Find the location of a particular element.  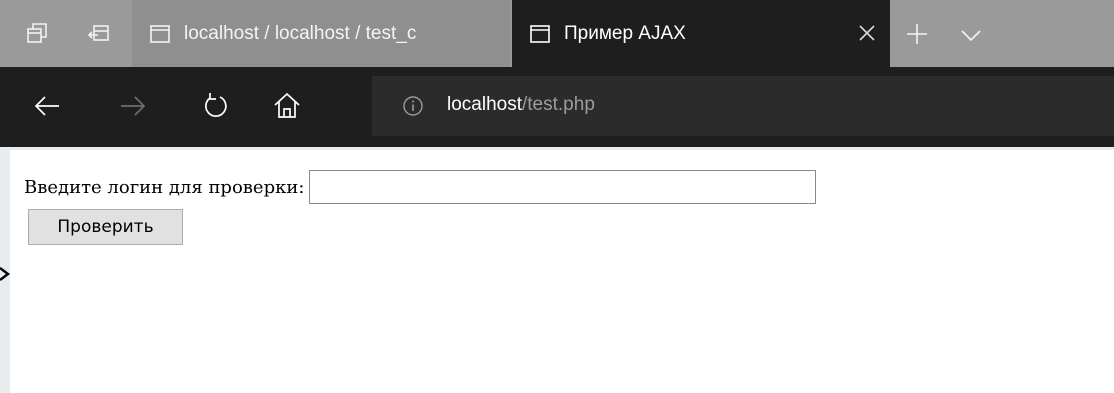

home-icon is located at coordinates (287, 106).